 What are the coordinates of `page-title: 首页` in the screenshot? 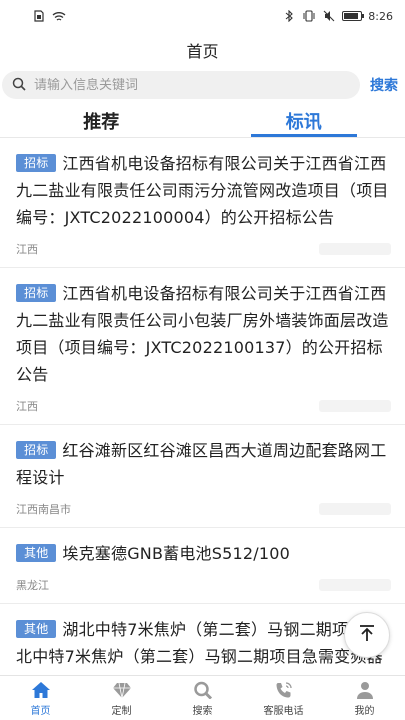 It's located at (202, 51).